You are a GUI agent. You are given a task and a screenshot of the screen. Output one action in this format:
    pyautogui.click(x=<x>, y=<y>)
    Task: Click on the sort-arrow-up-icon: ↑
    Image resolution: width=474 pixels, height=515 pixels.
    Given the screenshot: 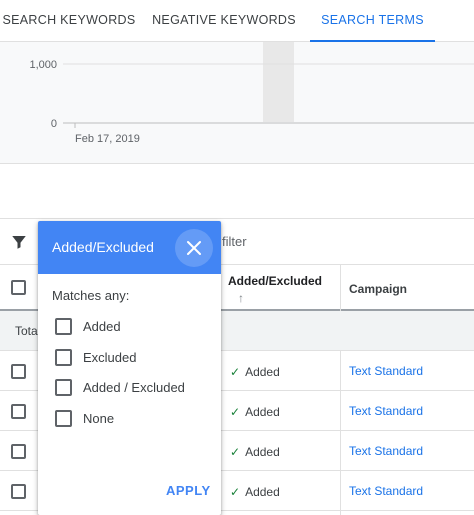 What is the action you would take?
    pyautogui.click(x=241, y=298)
    